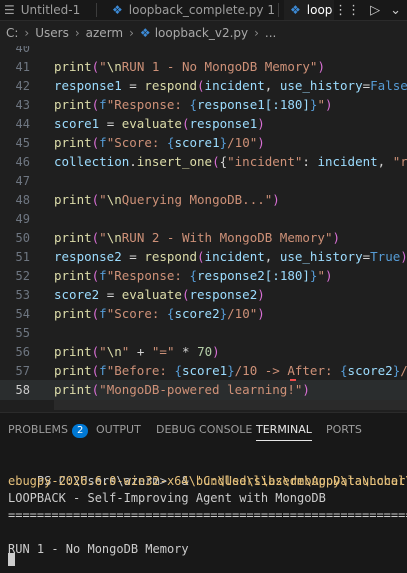  I want to click on code-text: print(f"Response: {response2[:180]}"), so click(193, 275).